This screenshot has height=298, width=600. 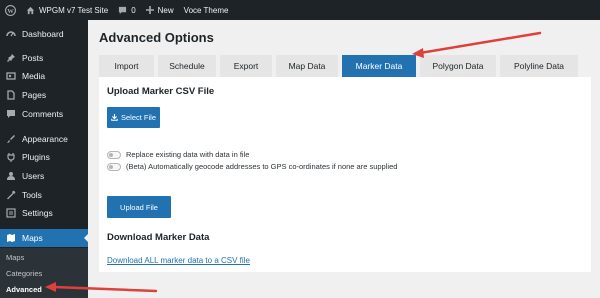 I want to click on theme-link: Voce Theme, so click(x=206, y=10).